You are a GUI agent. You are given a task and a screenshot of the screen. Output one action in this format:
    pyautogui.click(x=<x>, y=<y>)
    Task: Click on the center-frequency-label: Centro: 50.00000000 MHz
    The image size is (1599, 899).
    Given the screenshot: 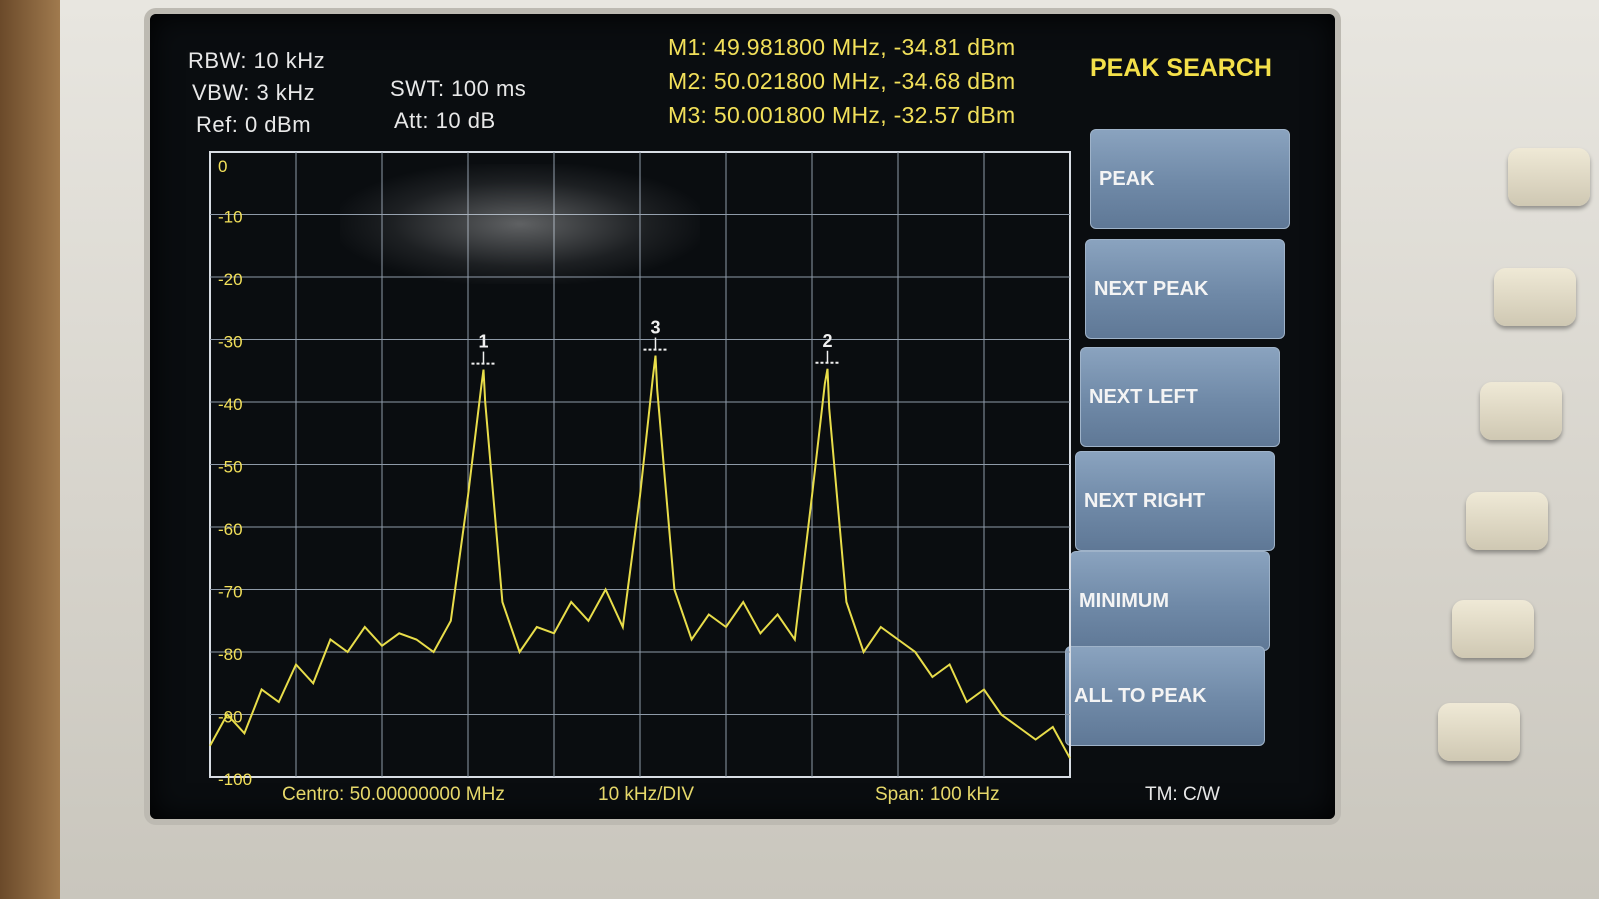 What is the action you would take?
    pyautogui.click(x=393, y=794)
    